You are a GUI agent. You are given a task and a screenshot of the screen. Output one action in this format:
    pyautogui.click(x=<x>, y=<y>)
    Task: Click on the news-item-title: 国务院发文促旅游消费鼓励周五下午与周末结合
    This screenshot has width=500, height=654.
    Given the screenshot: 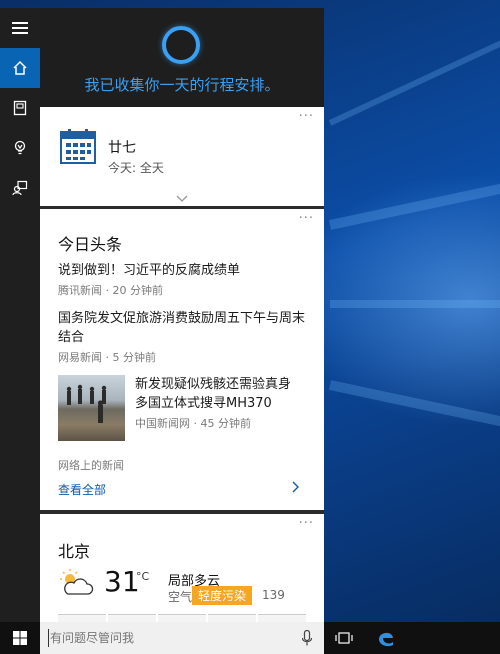 What is the action you would take?
    pyautogui.click(x=182, y=328)
    